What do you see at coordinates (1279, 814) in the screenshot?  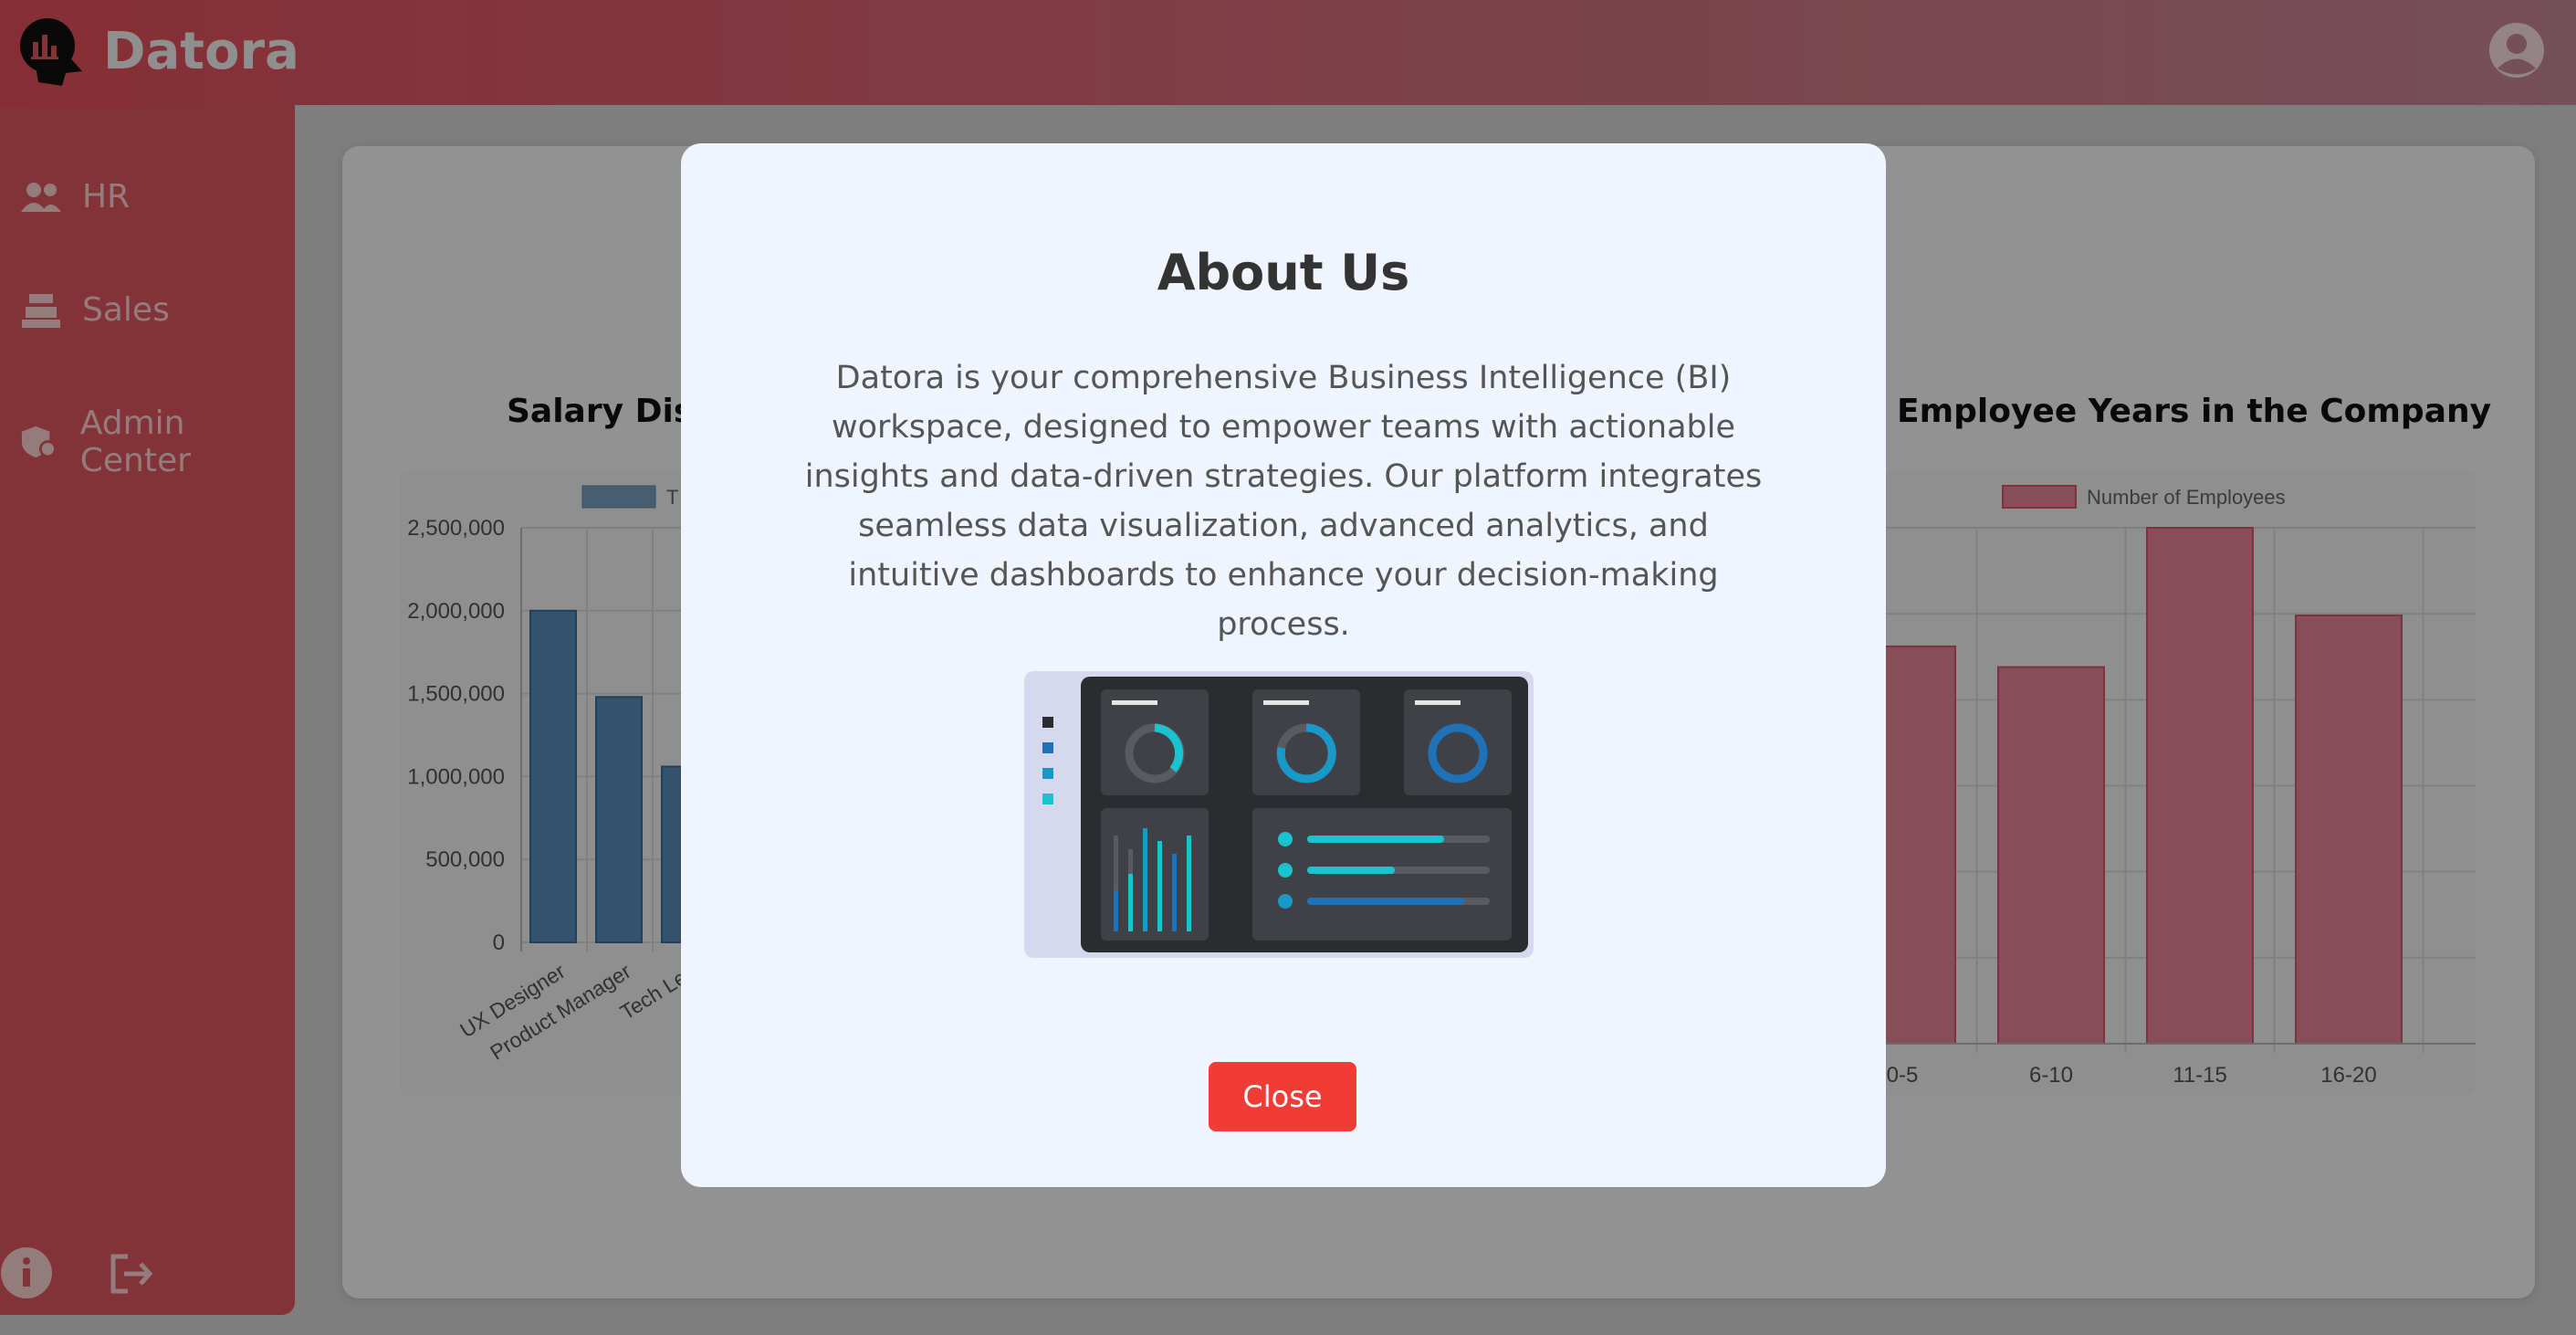 I see `dashboard-illustration-icon` at bounding box center [1279, 814].